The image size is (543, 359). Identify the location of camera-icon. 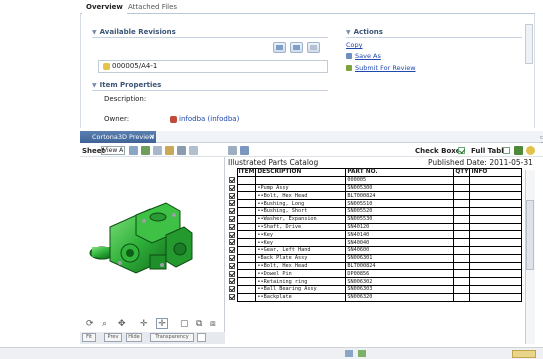
(157, 150).